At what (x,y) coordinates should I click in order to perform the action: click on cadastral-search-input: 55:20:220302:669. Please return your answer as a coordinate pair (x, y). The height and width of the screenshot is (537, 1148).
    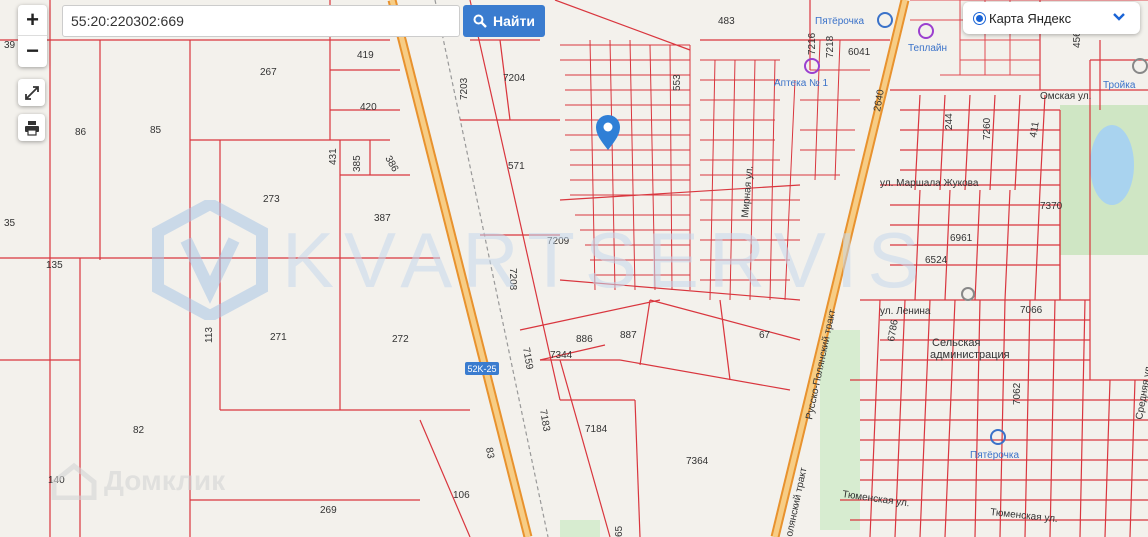
    Looking at the image, I should click on (261, 21).